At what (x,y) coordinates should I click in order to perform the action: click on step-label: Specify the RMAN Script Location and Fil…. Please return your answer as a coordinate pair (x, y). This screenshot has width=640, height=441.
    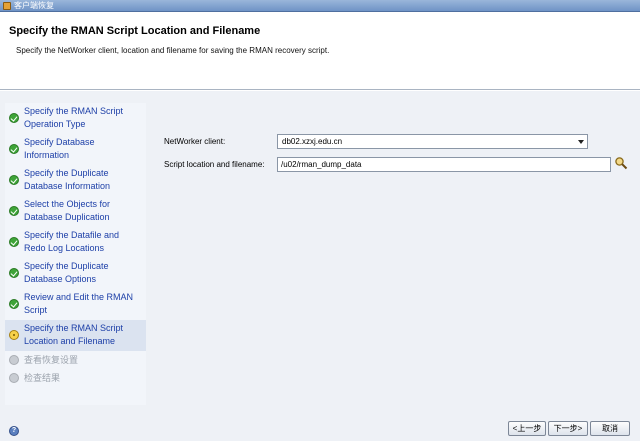
    Looking at the image, I should click on (74, 334).